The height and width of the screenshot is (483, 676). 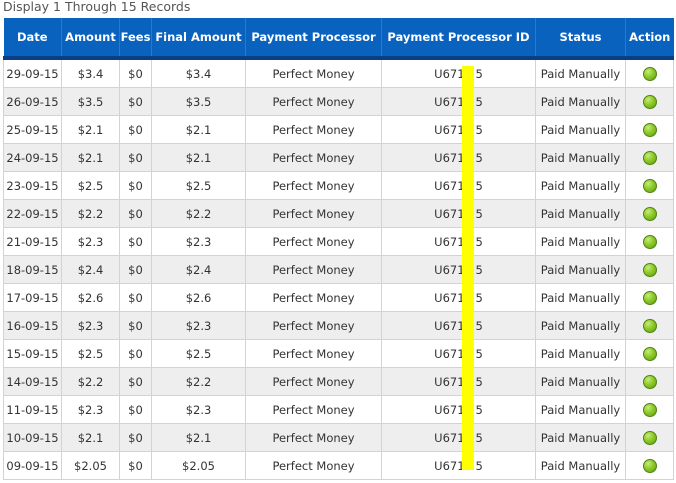 I want to click on cell-final-amount: $2.4, so click(x=198, y=269).